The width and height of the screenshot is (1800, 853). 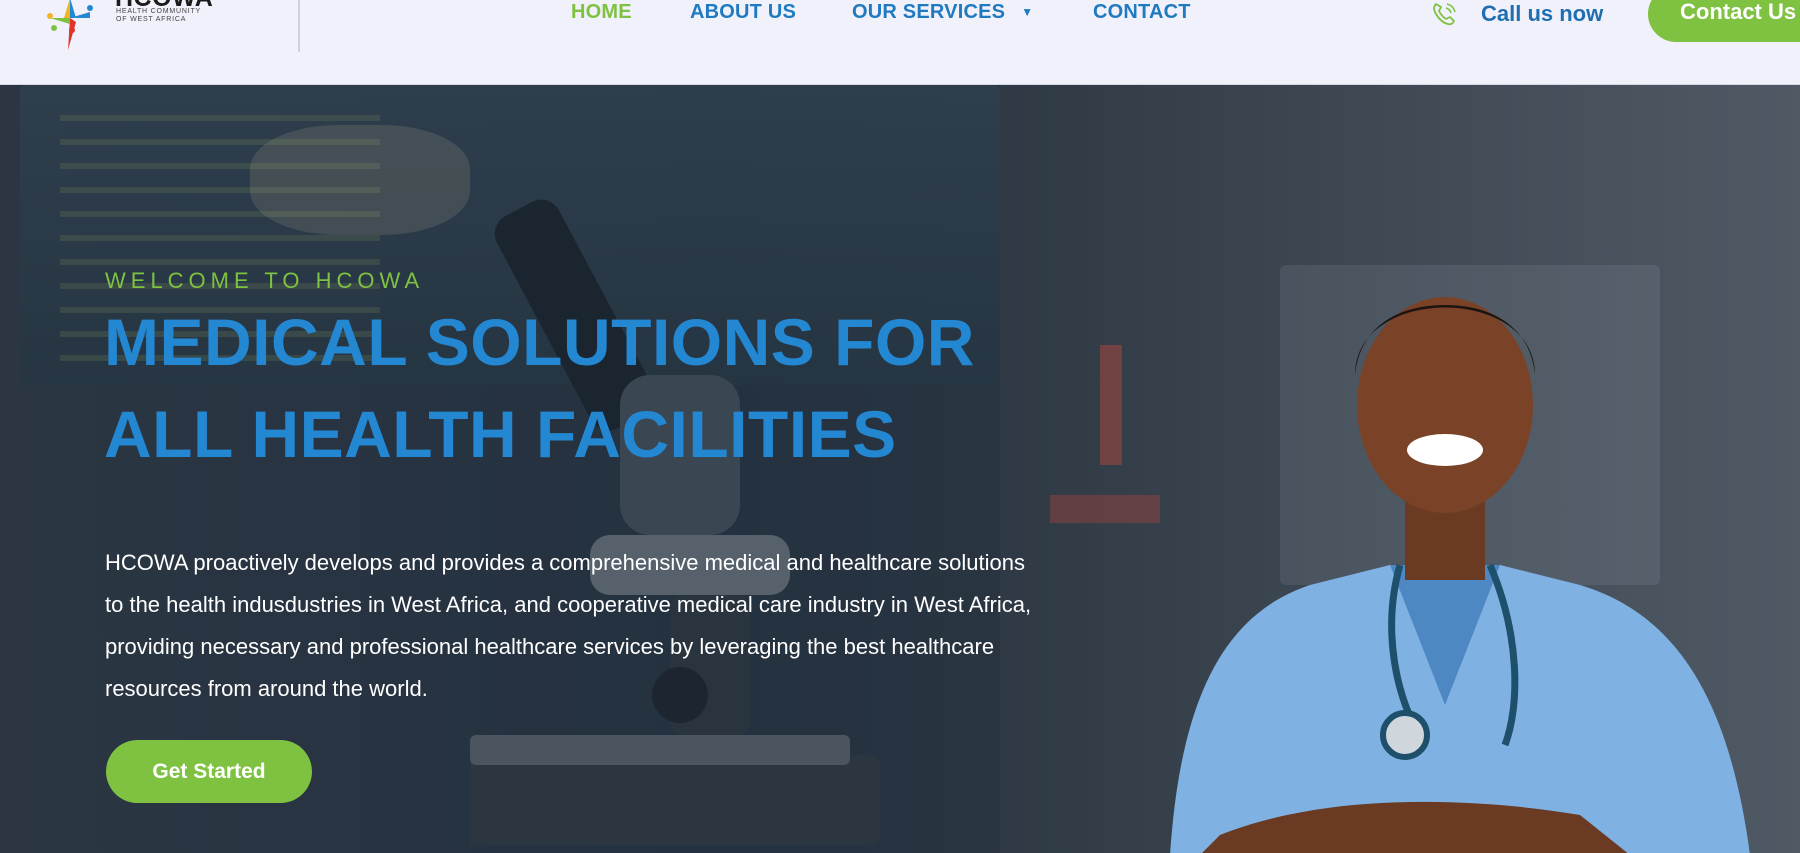 What do you see at coordinates (539, 342) in the screenshot?
I see `hero-headline-line1: MEDICAL SOLUTIONS FOR` at bounding box center [539, 342].